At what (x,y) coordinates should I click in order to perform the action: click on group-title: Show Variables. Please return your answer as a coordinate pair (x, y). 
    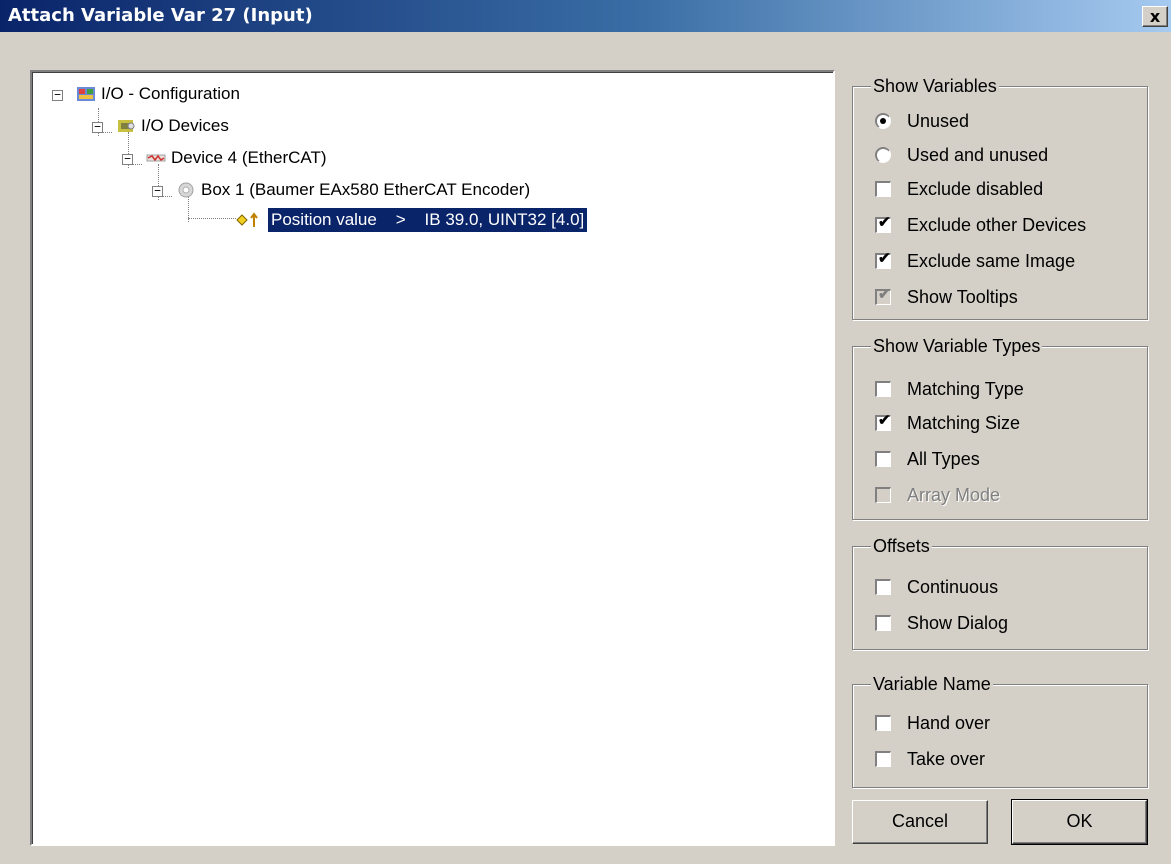
    Looking at the image, I should click on (935, 86).